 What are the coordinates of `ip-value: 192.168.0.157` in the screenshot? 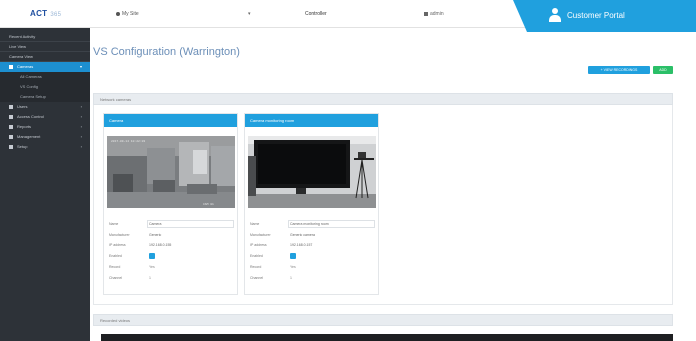 It's located at (301, 245).